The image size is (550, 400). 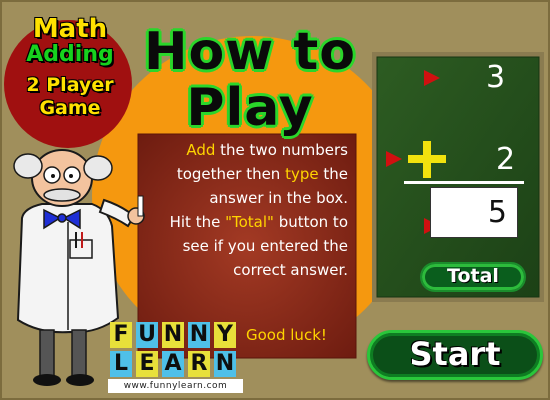 What do you see at coordinates (70, 85) in the screenshot?
I see `logo-players-text: 2 Player` at bounding box center [70, 85].